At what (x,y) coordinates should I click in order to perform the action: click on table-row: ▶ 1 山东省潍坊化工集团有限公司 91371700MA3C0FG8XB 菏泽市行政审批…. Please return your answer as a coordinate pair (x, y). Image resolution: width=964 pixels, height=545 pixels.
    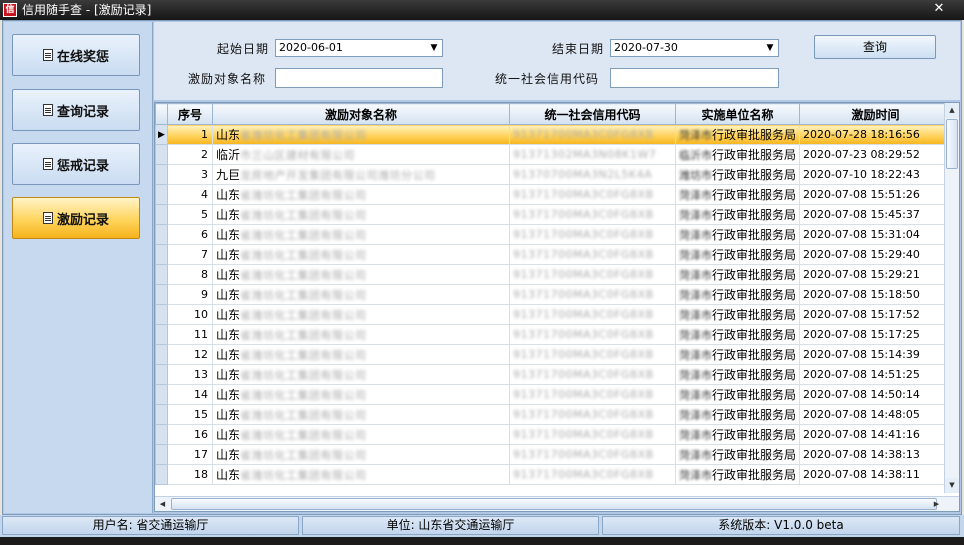
    Looking at the image, I should click on (554, 134).